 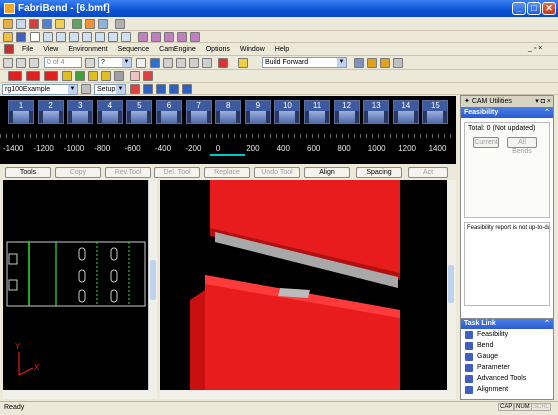 I want to click on menu-camengine: CamEngine, so click(x=177, y=49).